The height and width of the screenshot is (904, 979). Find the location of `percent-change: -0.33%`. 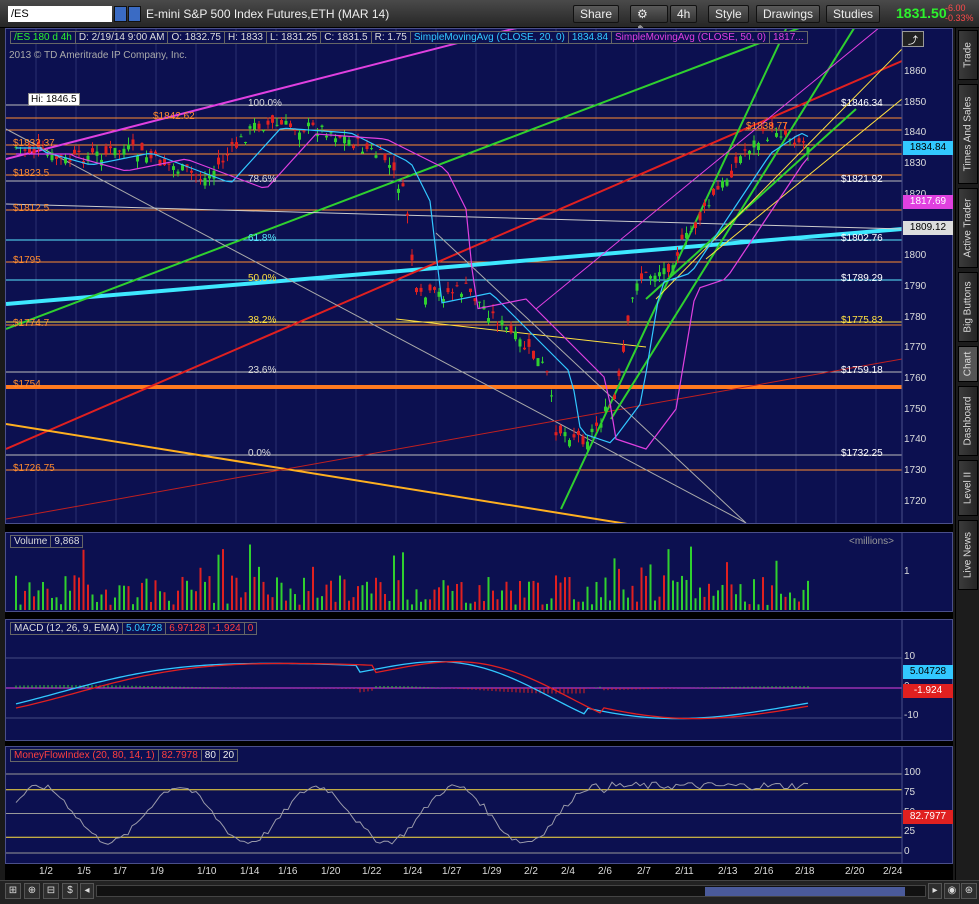

percent-change: -0.33% is located at coordinates (959, 18).